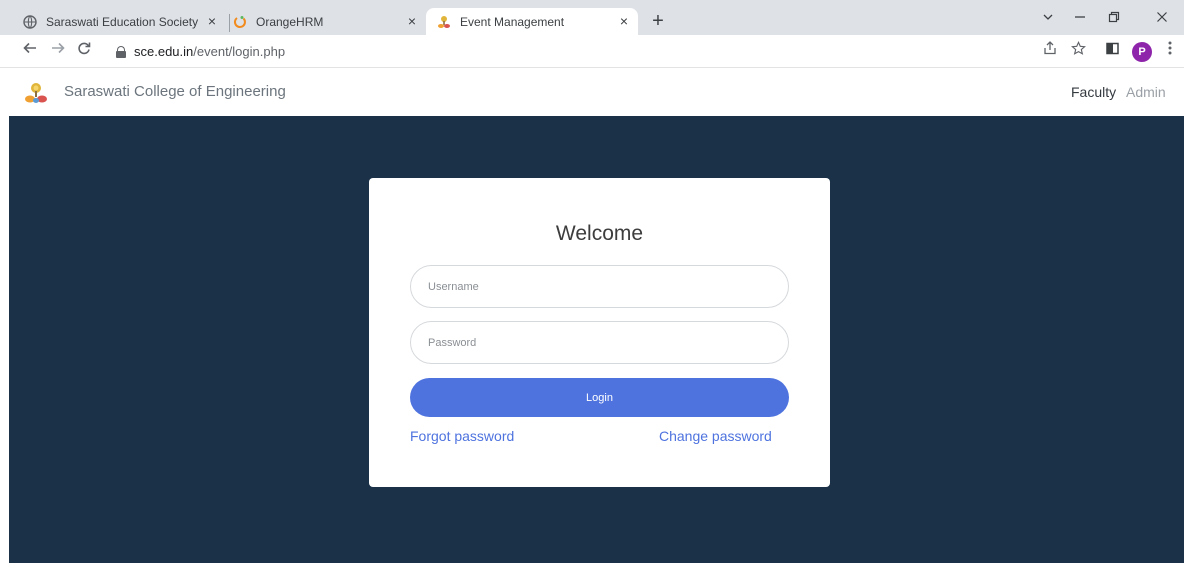  What do you see at coordinates (290, 21) in the screenshot?
I see `tab-title: OrangeHRM` at bounding box center [290, 21].